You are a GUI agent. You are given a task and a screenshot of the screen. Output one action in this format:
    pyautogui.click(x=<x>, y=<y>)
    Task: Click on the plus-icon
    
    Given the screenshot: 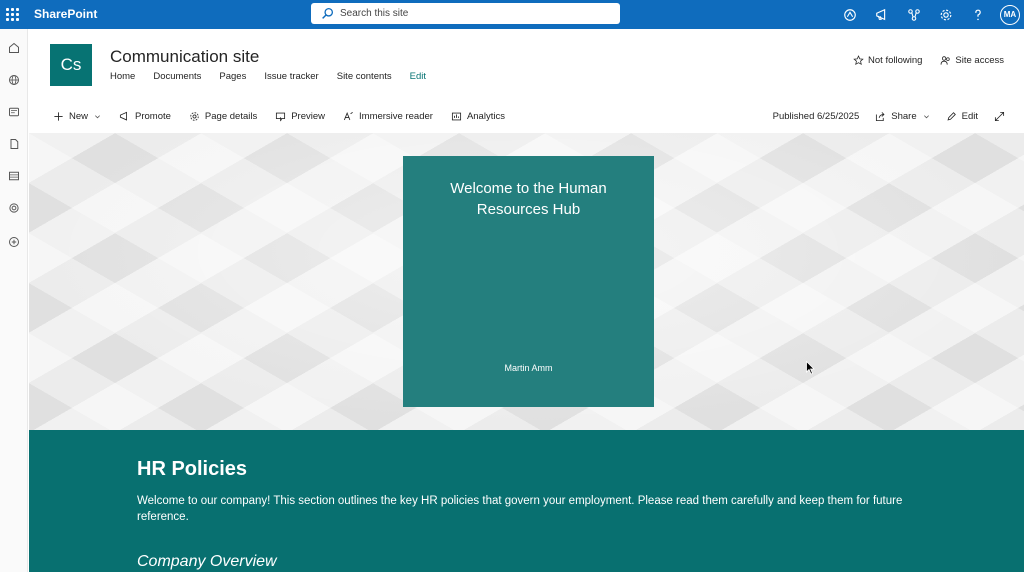 What is the action you would take?
    pyautogui.click(x=58, y=116)
    